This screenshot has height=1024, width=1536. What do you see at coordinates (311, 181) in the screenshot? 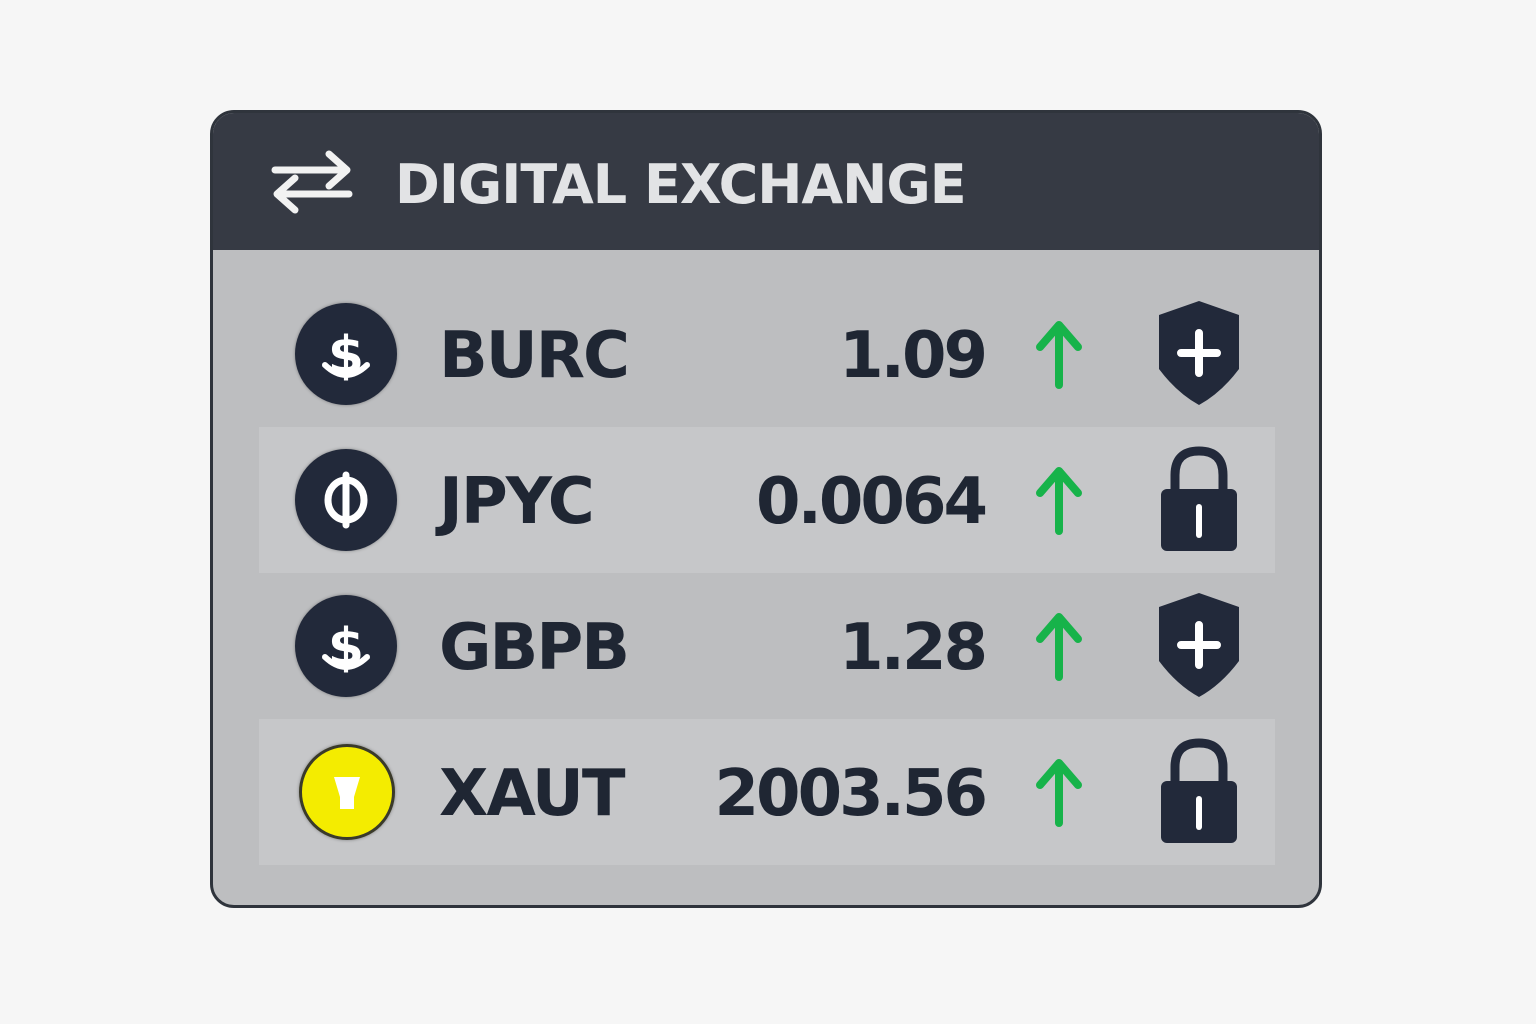
I see `exchange-arrows-icon` at bounding box center [311, 181].